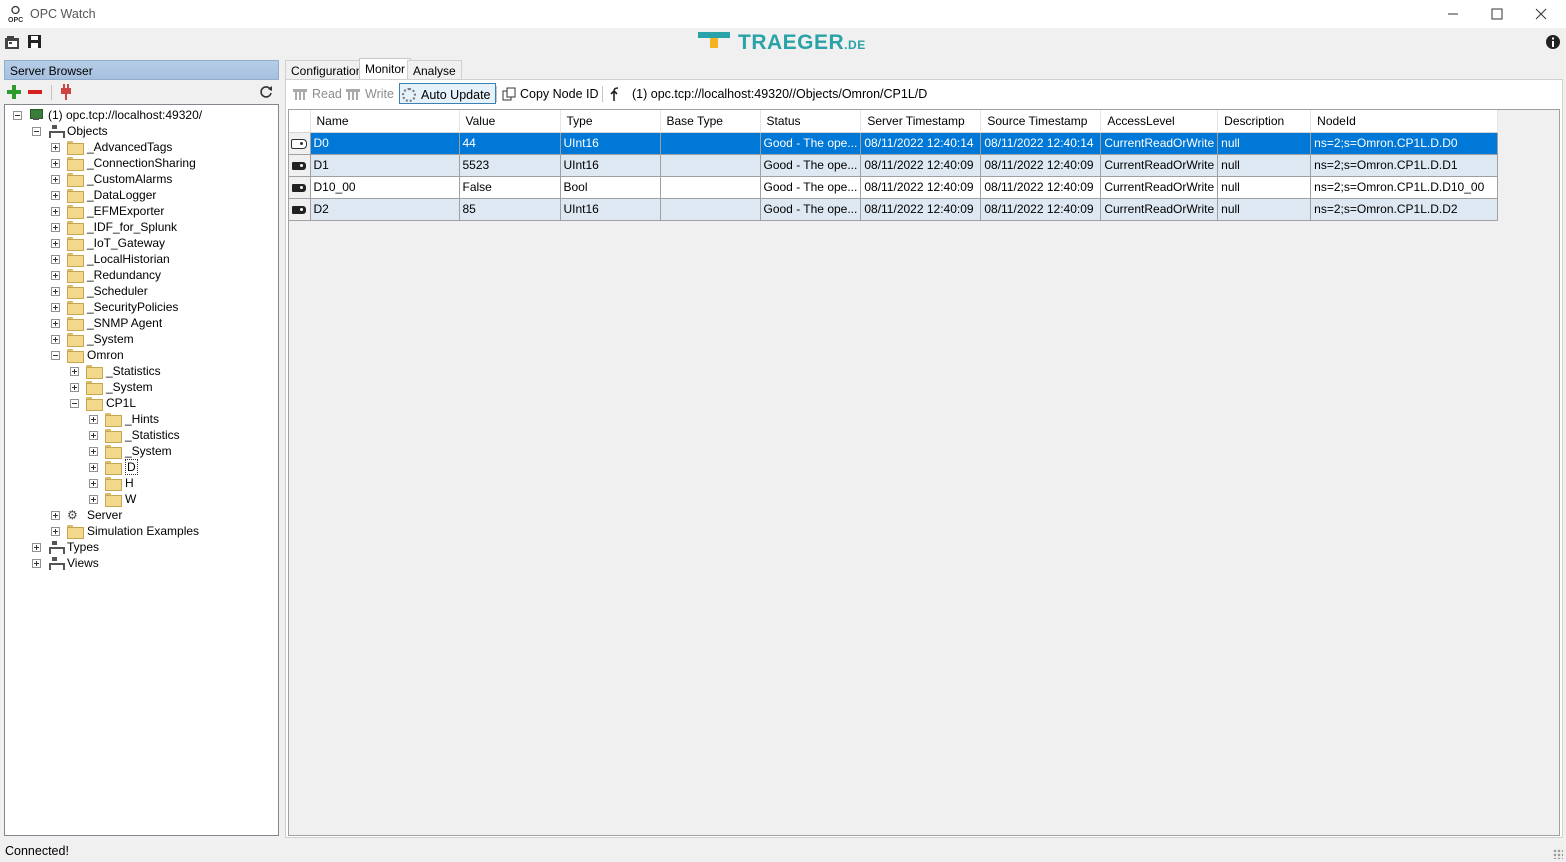 This screenshot has width=1566, height=862. Describe the element at coordinates (317, 94) in the screenshot. I see `read-button: Read` at that location.